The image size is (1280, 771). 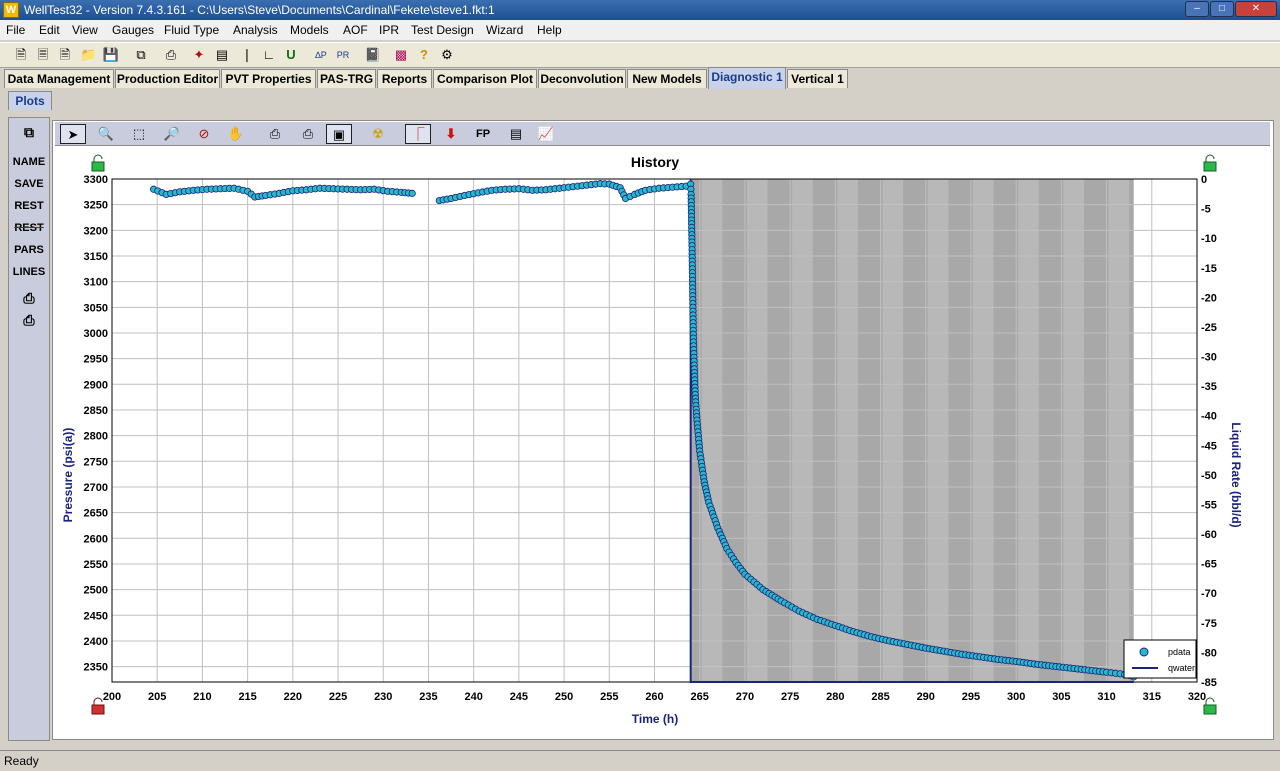 What do you see at coordinates (89, 55) in the screenshot?
I see `open-folder-icon: 📁` at bounding box center [89, 55].